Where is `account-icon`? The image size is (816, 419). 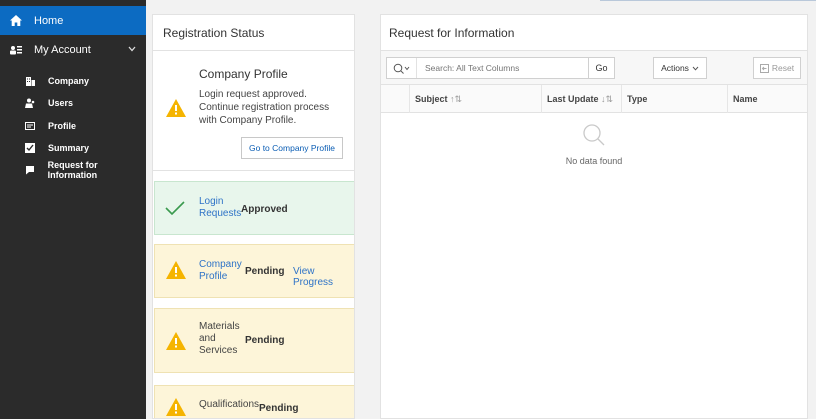 account-icon is located at coordinates (17, 50).